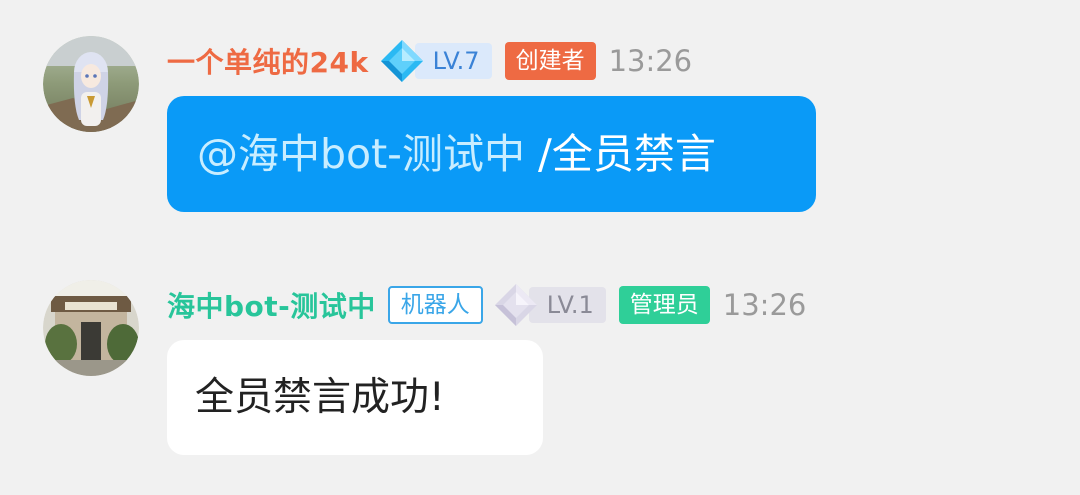 The width and height of the screenshot is (1080, 495). What do you see at coordinates (567, 305) in the screenshot?
I see `level-text: LV.1` at bounding box center [567, 305].